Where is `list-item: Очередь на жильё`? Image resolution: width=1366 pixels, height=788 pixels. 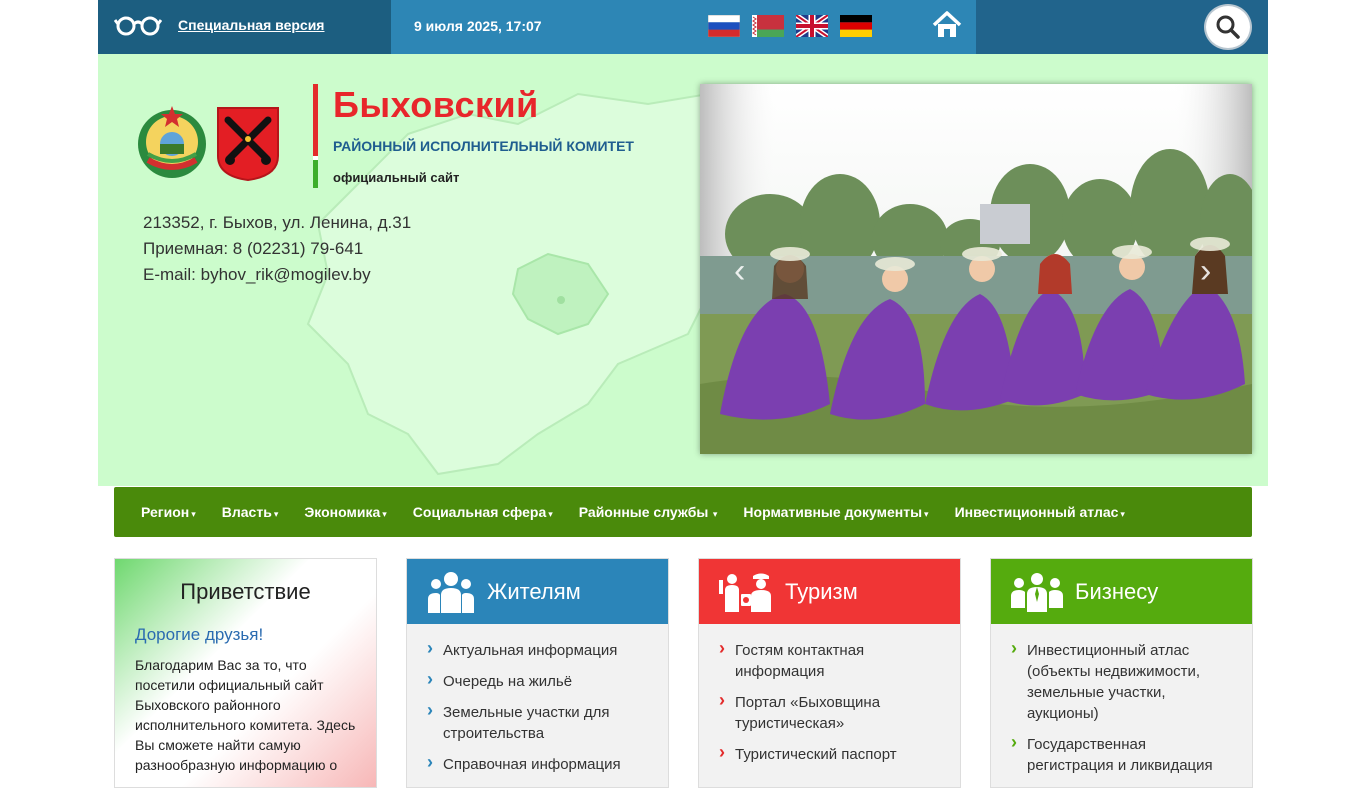 list-item: Очередь на жильё is located at coordinates (538, 680).